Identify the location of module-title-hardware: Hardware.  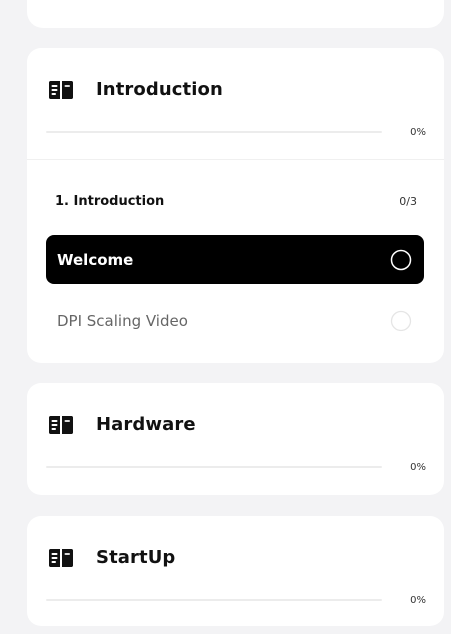
(146, 424).